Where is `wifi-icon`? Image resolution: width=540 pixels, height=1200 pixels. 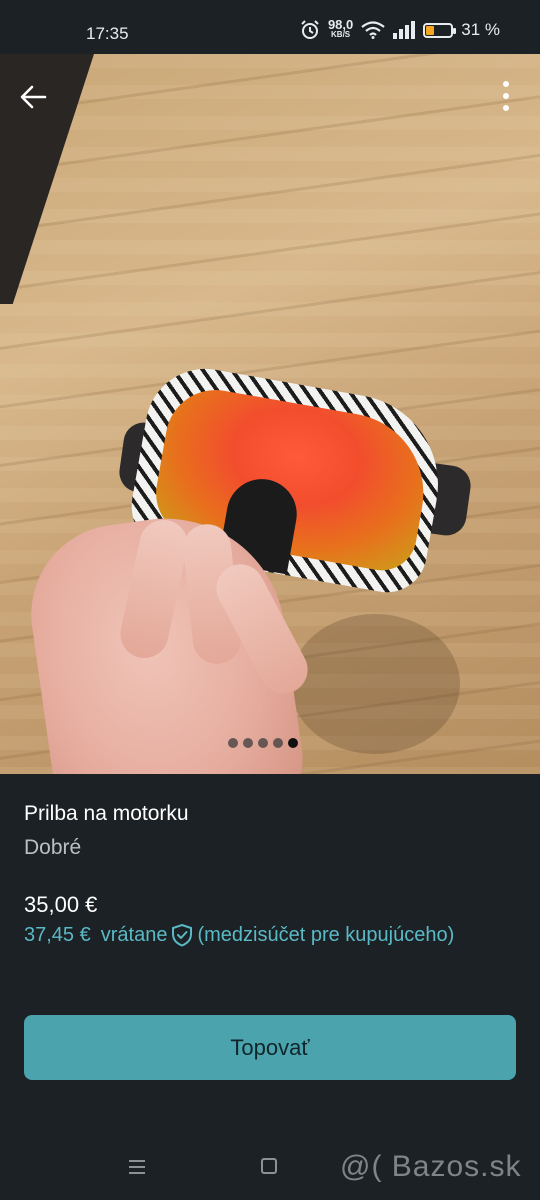
wifi-icon is located at coordinates (373, 30).